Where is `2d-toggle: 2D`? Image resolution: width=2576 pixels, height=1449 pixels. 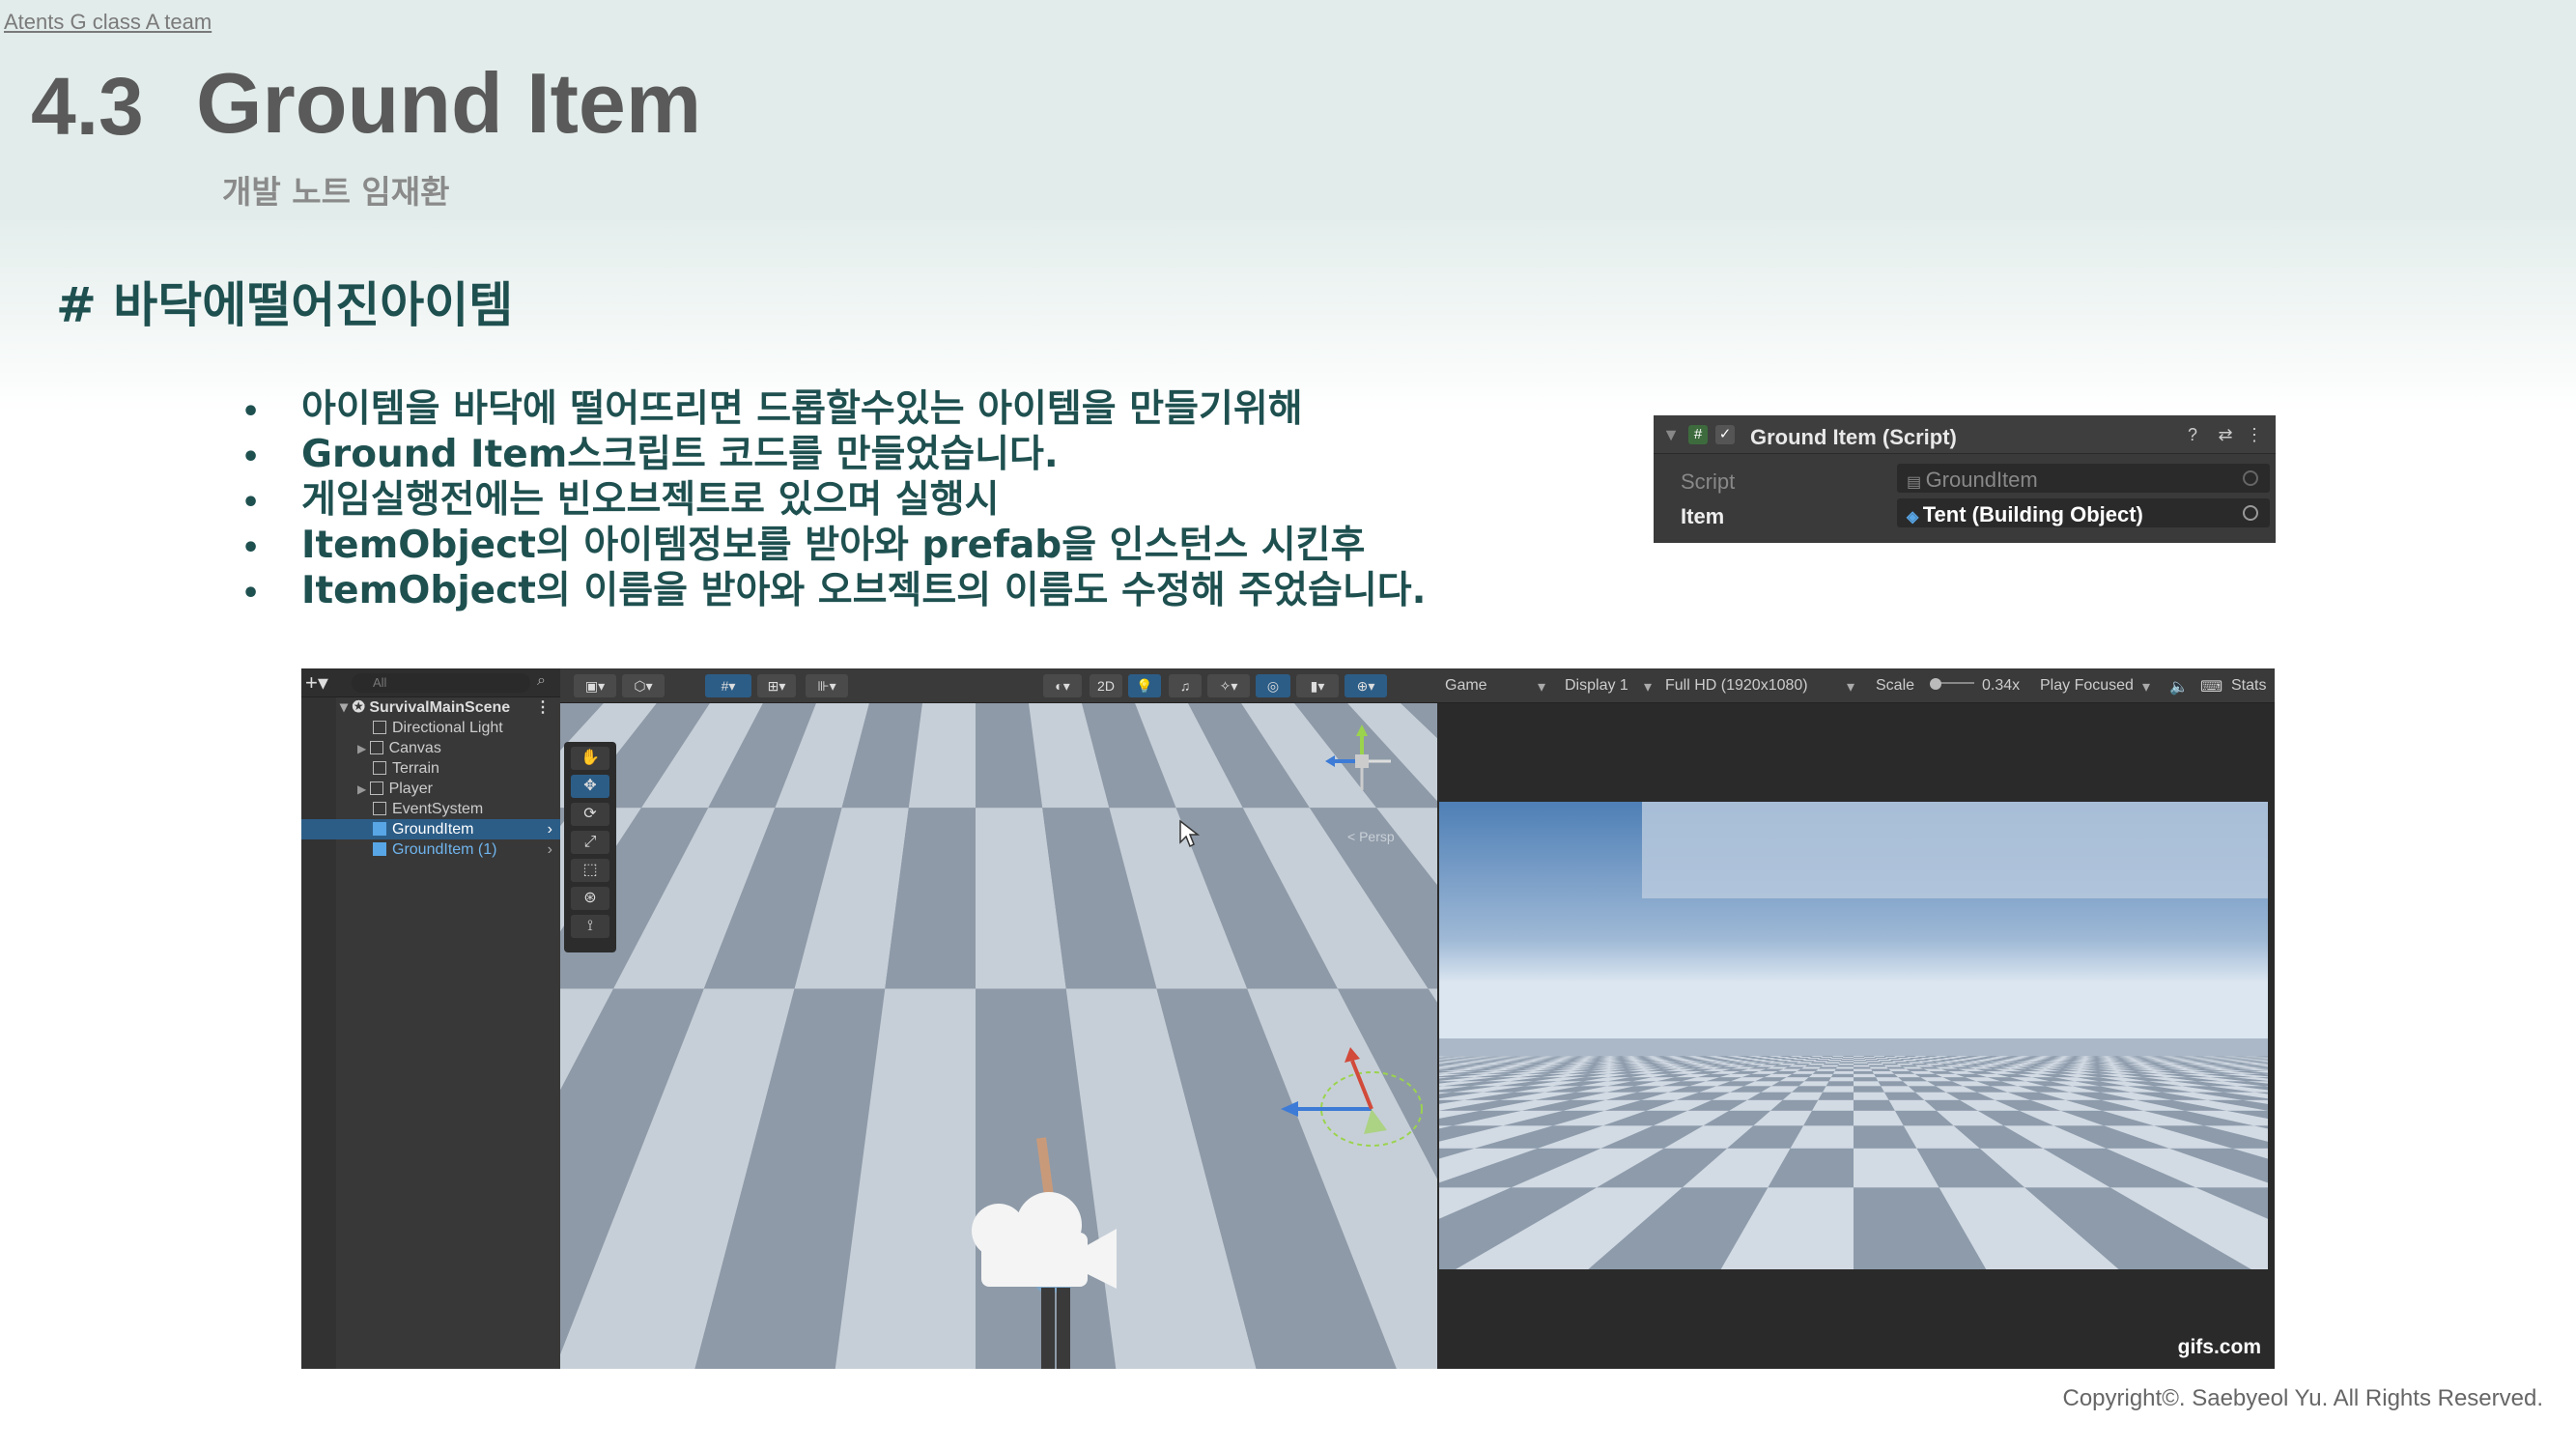
2d-toggle: 2D is located at coordinates (1106, 685).